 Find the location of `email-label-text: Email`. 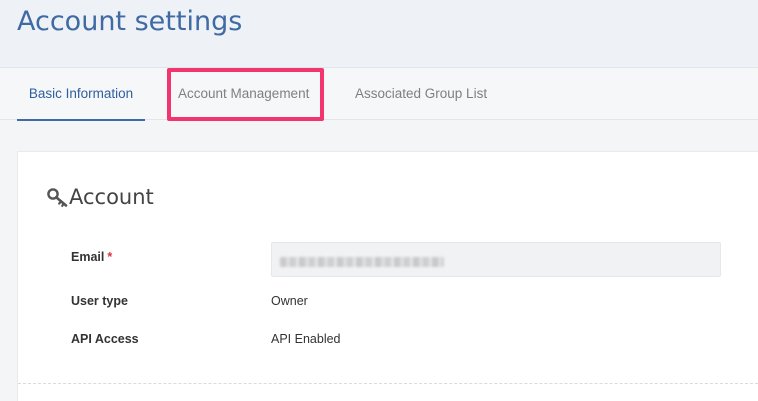

email-label-text: Email is located at coordinates (88, 257).